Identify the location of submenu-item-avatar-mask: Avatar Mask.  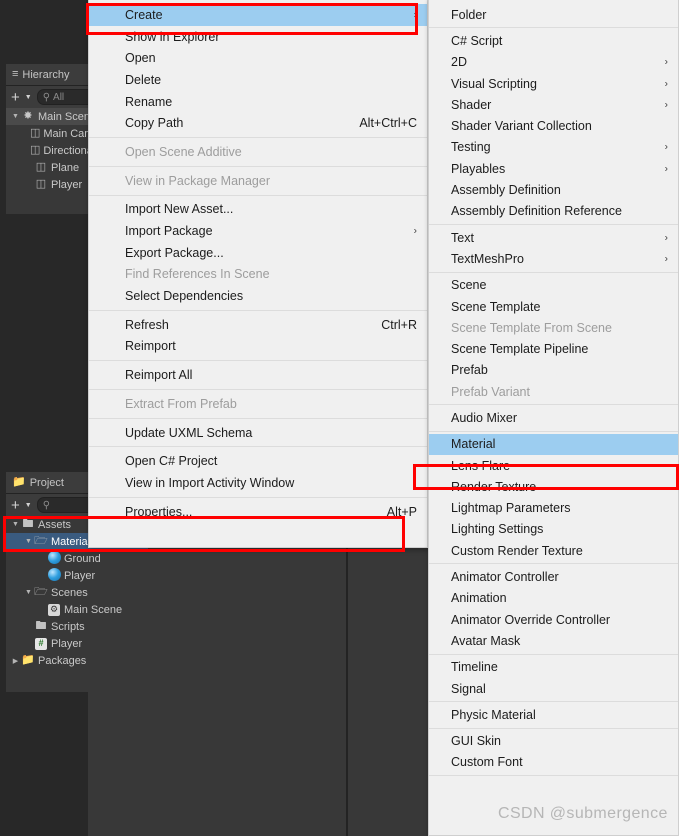
(553, 640).